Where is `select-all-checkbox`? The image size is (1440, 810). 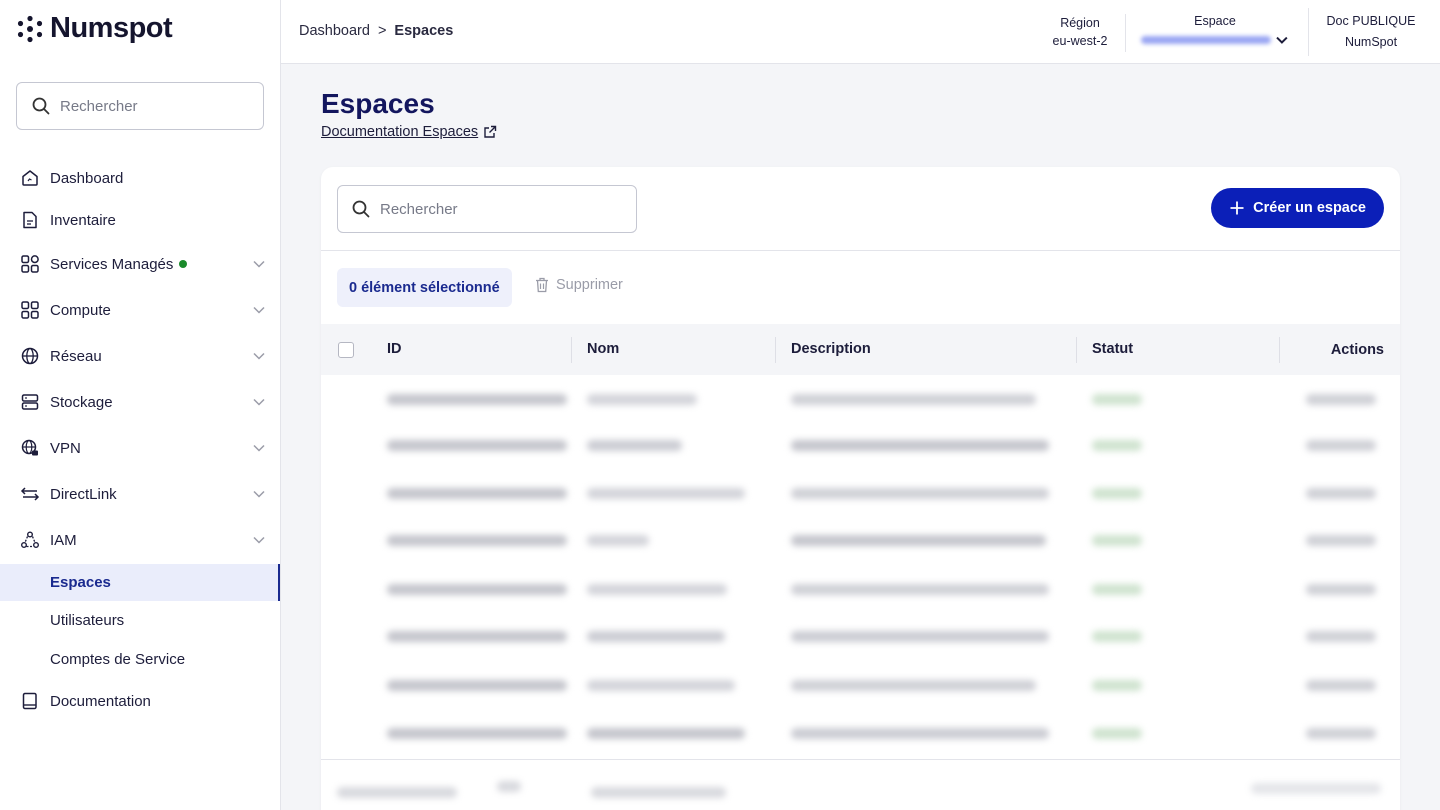
select-all-checkbox is located at coordinates (346, 350).